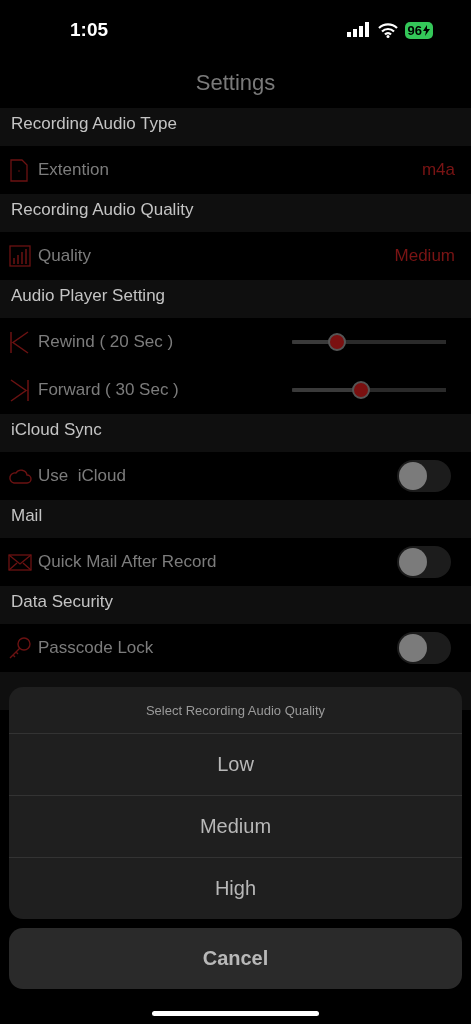 The image size is (471, 1024). I want to click on skip-forward-icon, so click(20, 390).